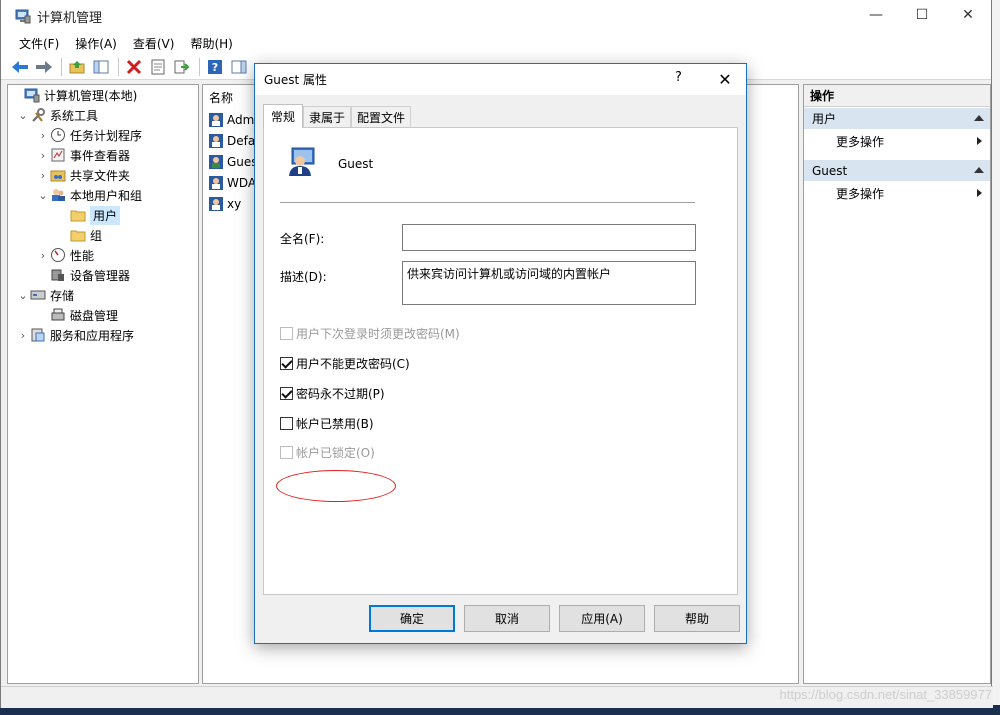 The width and height of the screenshot is (1000, 715). What do you see at coordinates (211, 43) in the screenshot?
I see `menu-help: 帮助(H)` at bounding box center [211, 43].